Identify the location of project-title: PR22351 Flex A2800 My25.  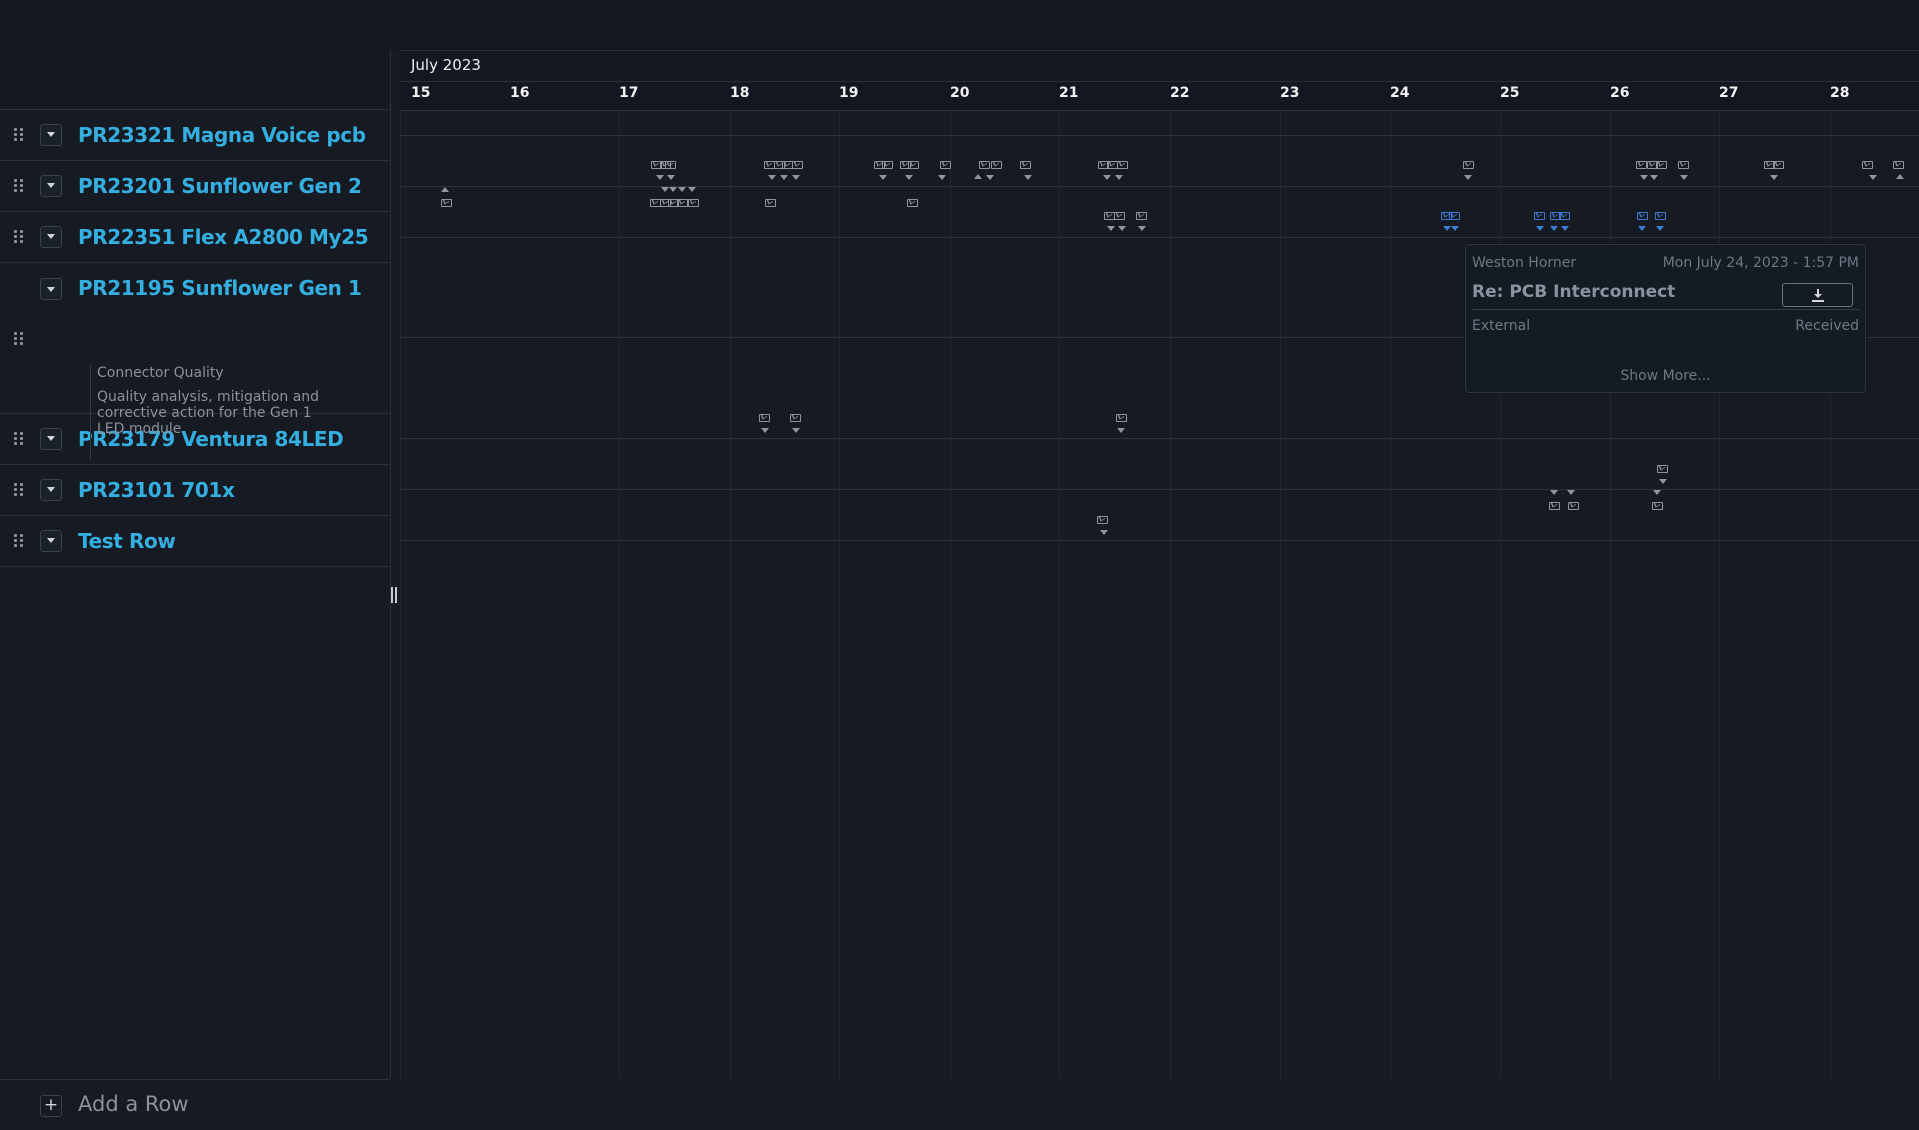
(223, 237).